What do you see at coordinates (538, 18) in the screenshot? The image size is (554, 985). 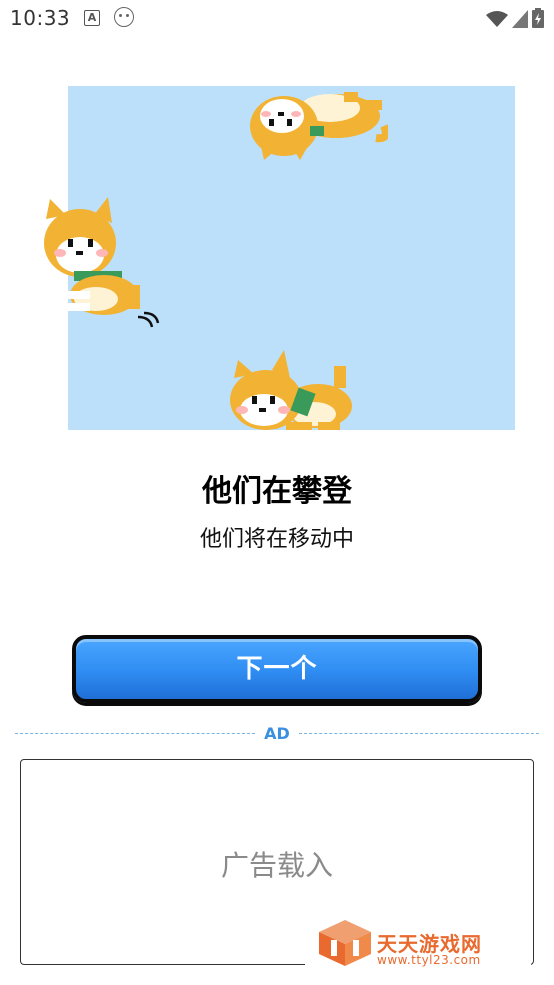 I see `battery-icon` at bounding box center [538, 18].